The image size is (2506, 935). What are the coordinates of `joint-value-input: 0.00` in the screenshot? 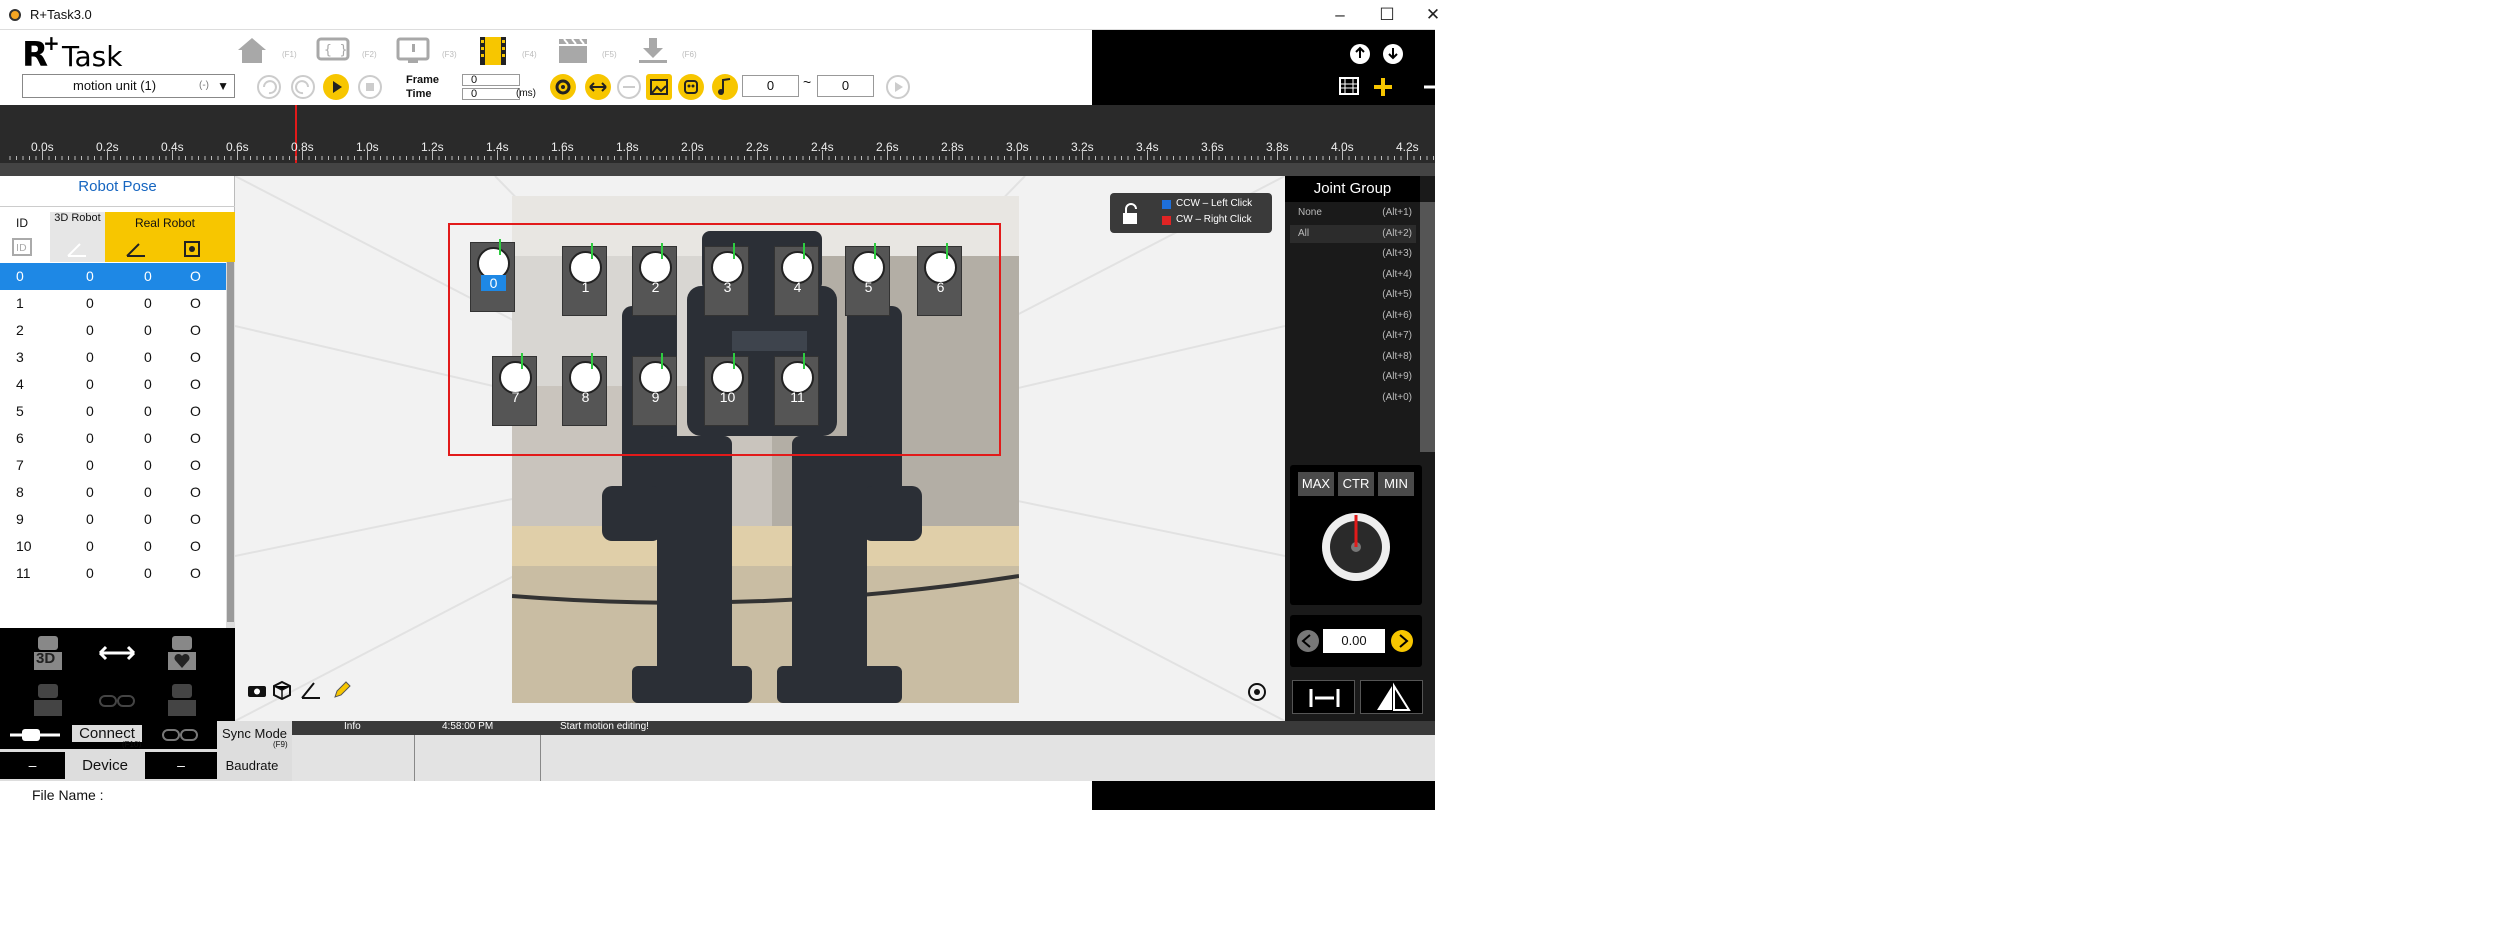 It's located at (1354, 641).